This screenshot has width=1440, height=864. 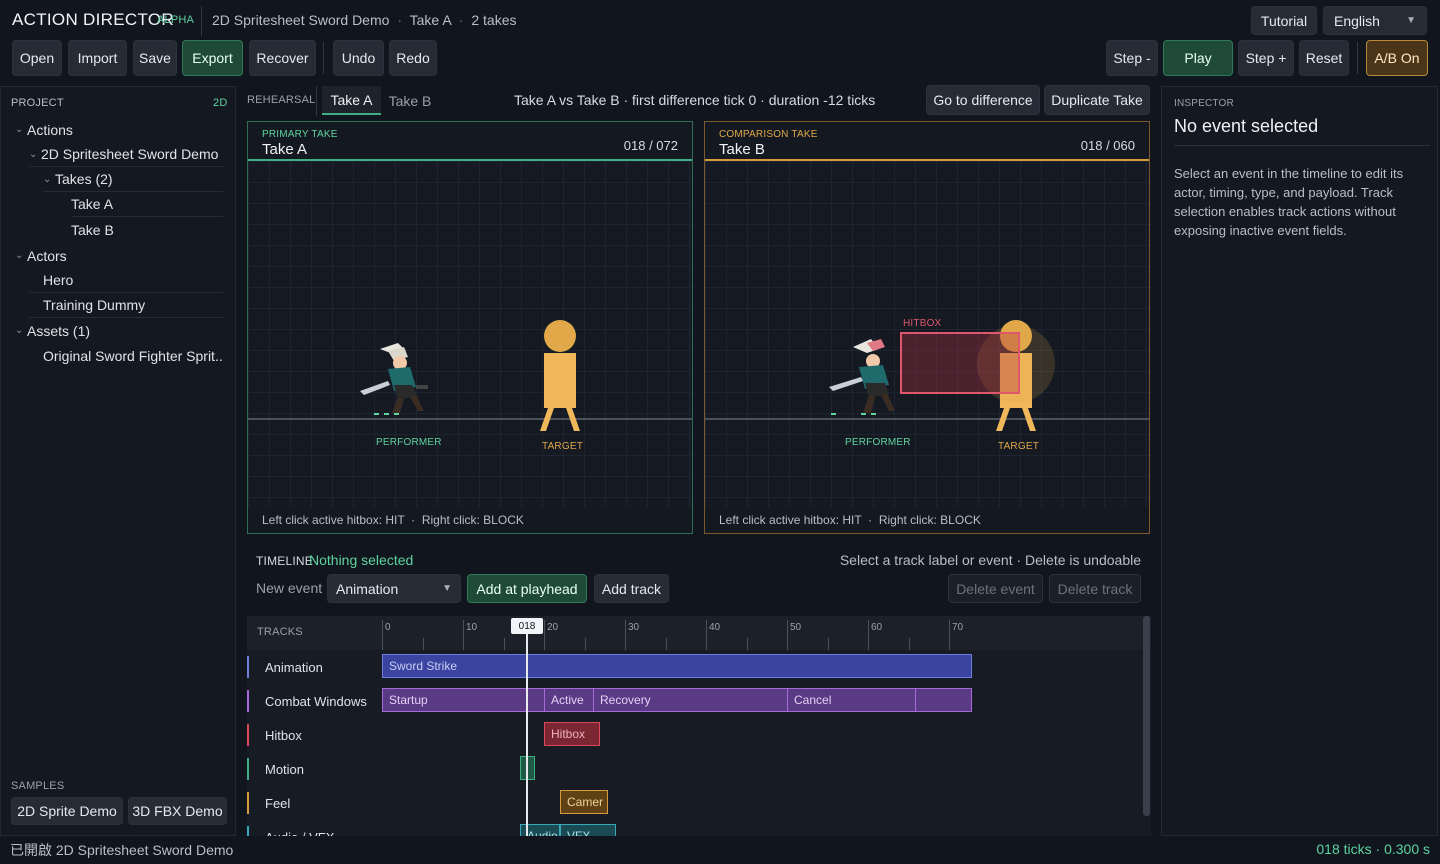 I want to click on track-label: Audio / VFX, so click(x=294, y=829).